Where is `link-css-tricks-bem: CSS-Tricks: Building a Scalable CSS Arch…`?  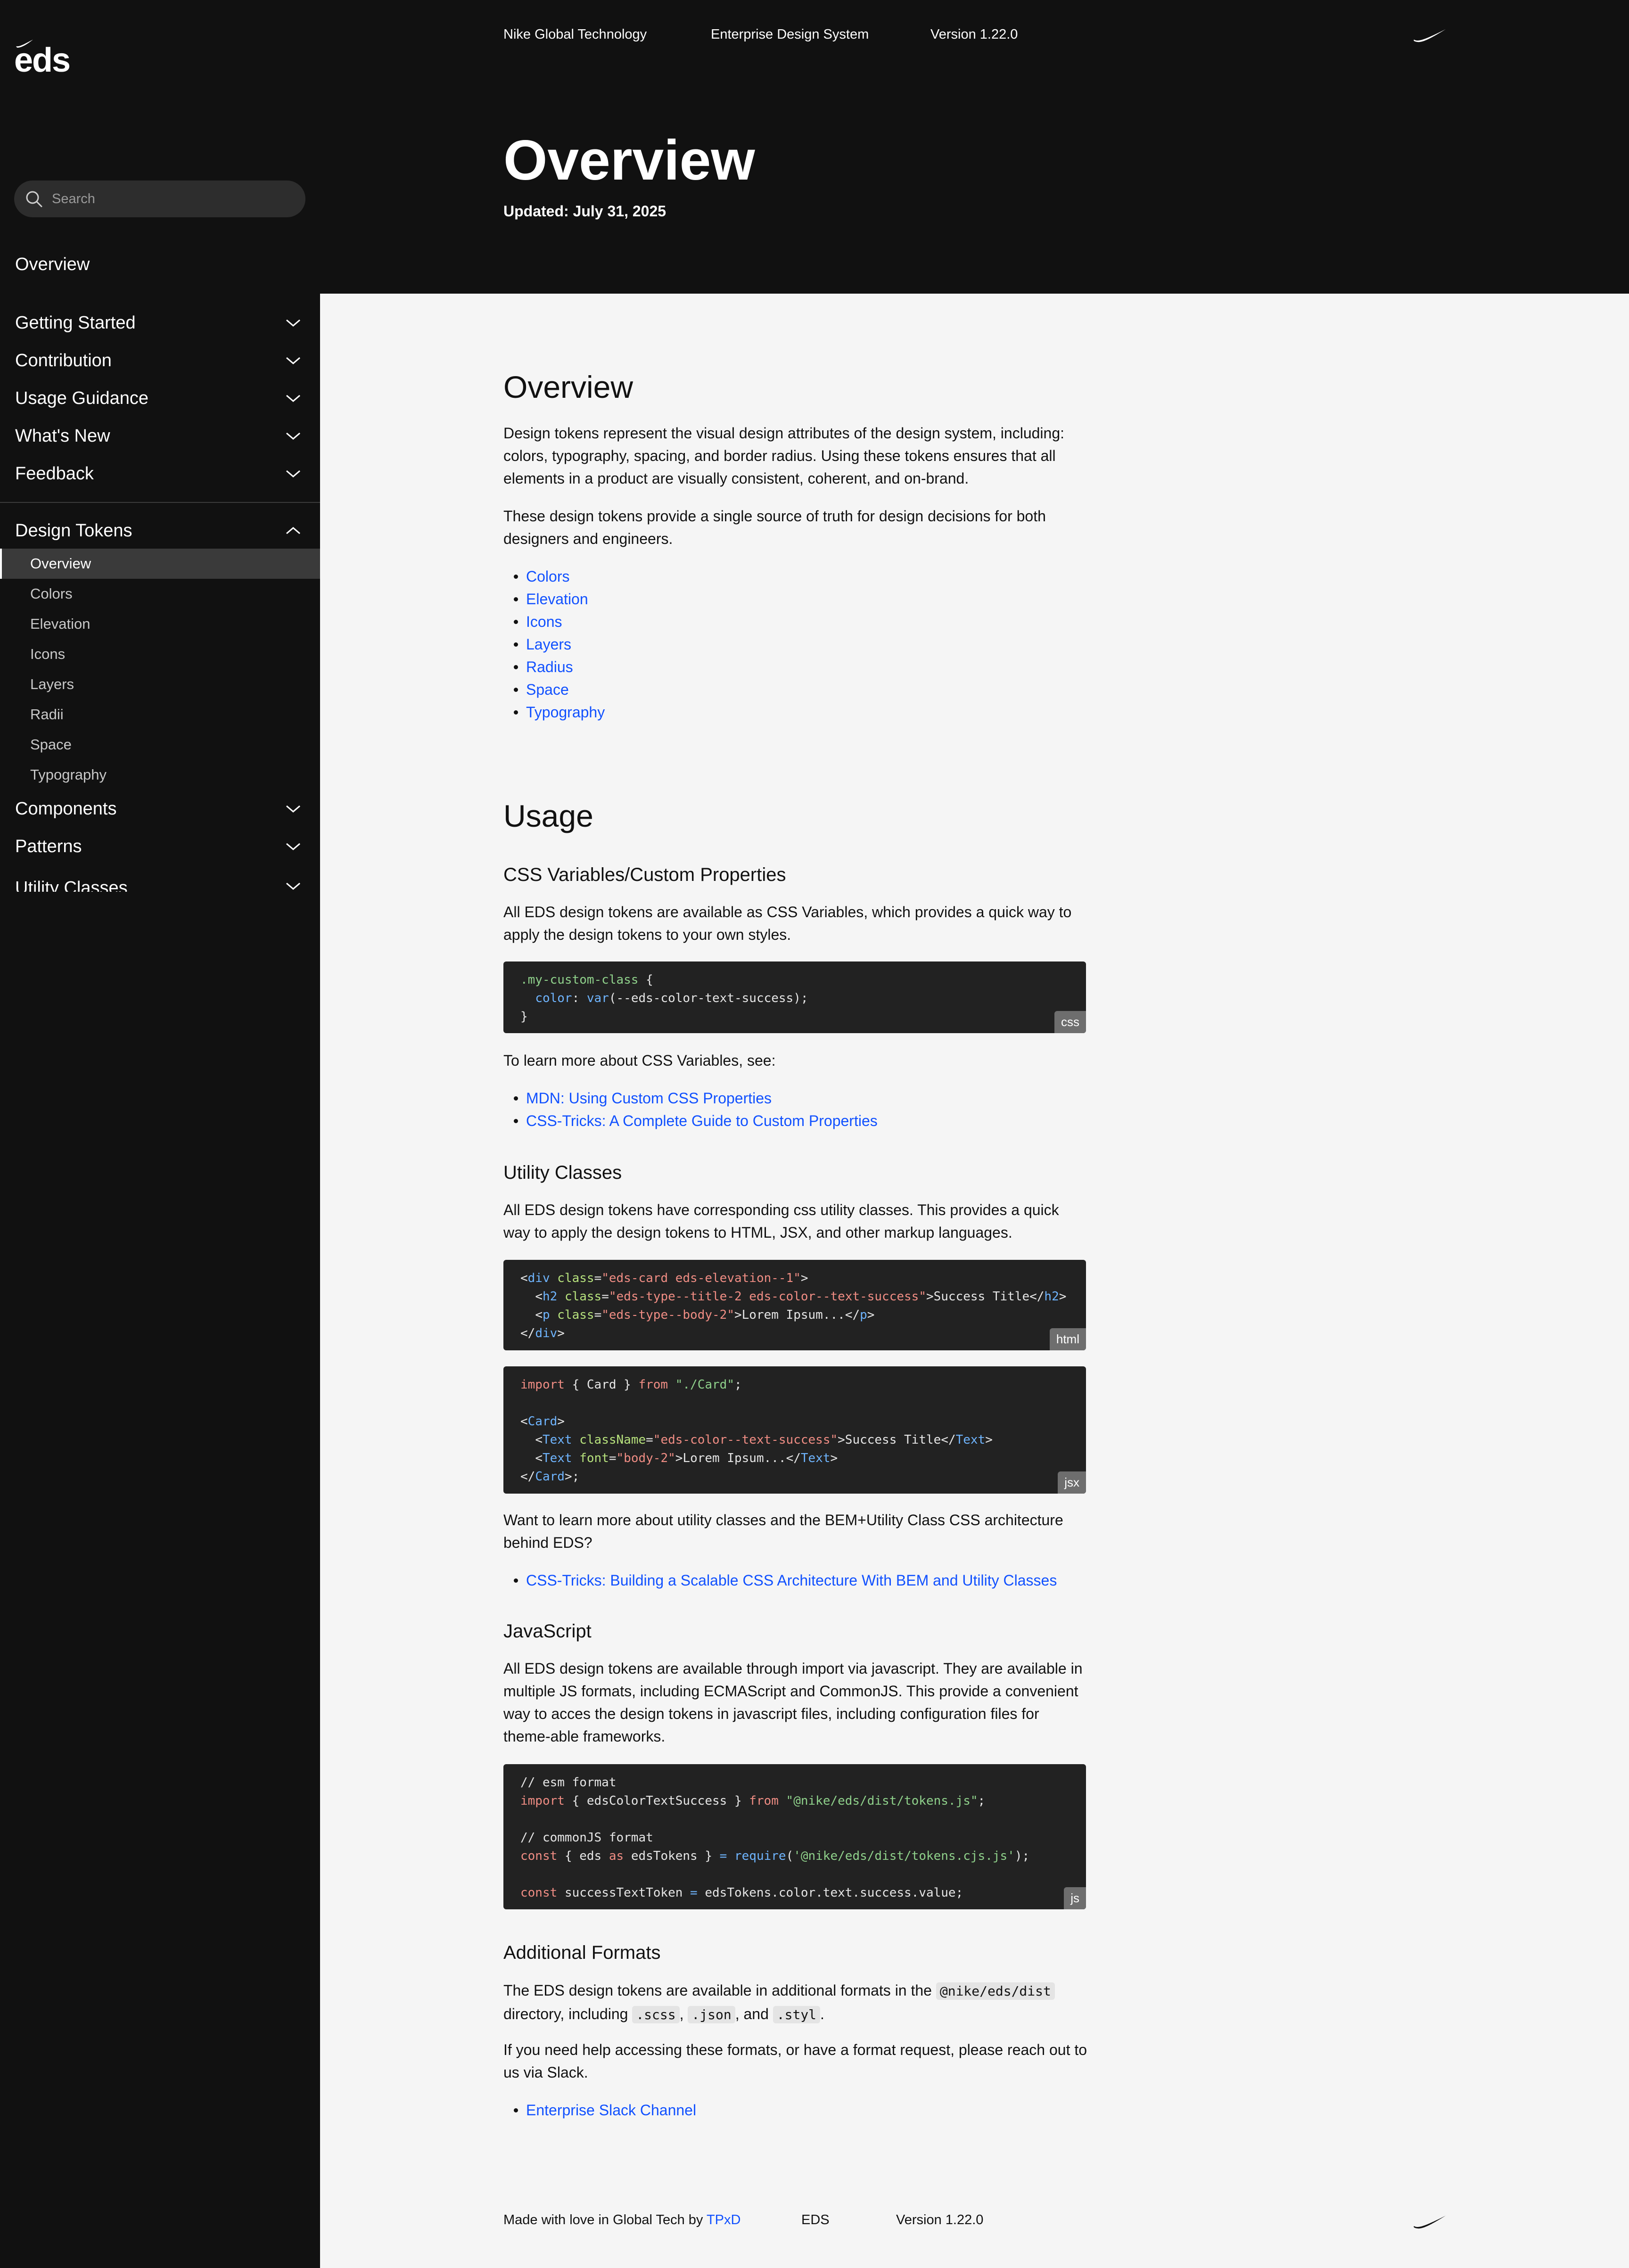
link-css-tricks-bem: CSS-Tricks: Building a Scalable CSS Arch… is located at coordinates (791, 1580).